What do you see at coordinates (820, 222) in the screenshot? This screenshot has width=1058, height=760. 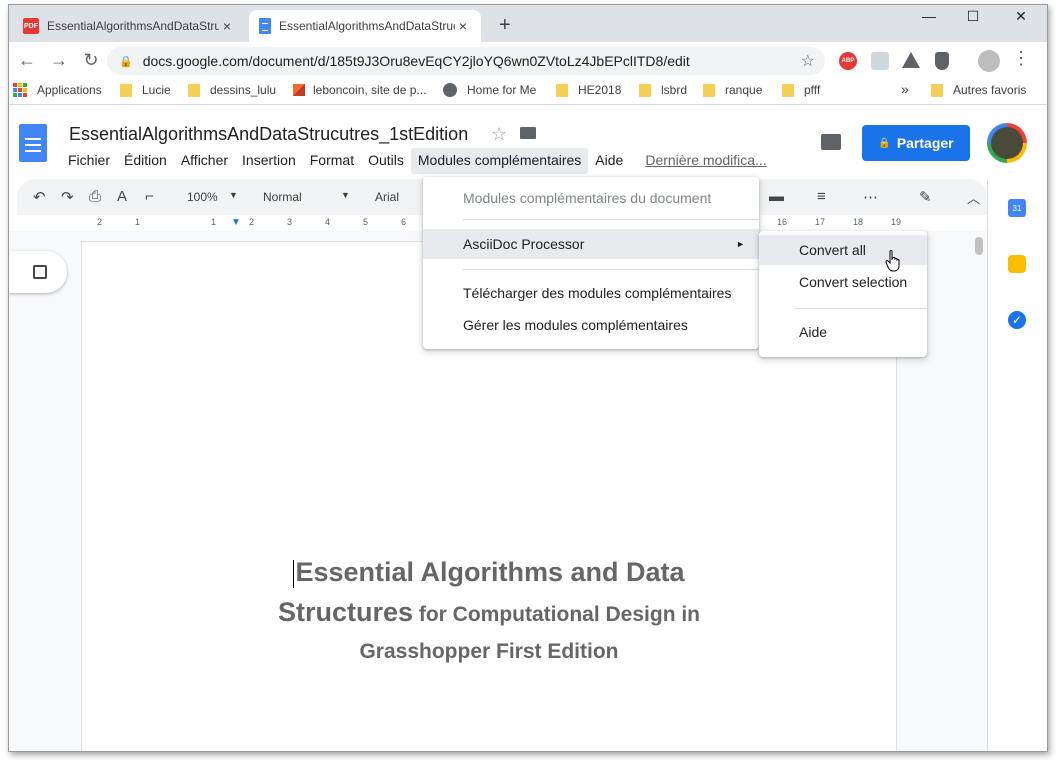 I see `ruler-tick: 17` at bounding box center [820, 222].